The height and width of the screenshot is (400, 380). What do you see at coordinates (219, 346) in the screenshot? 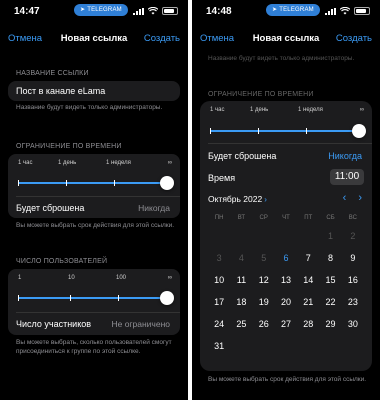
I see `calendar-day: 31` at bounding box center [219, 346].